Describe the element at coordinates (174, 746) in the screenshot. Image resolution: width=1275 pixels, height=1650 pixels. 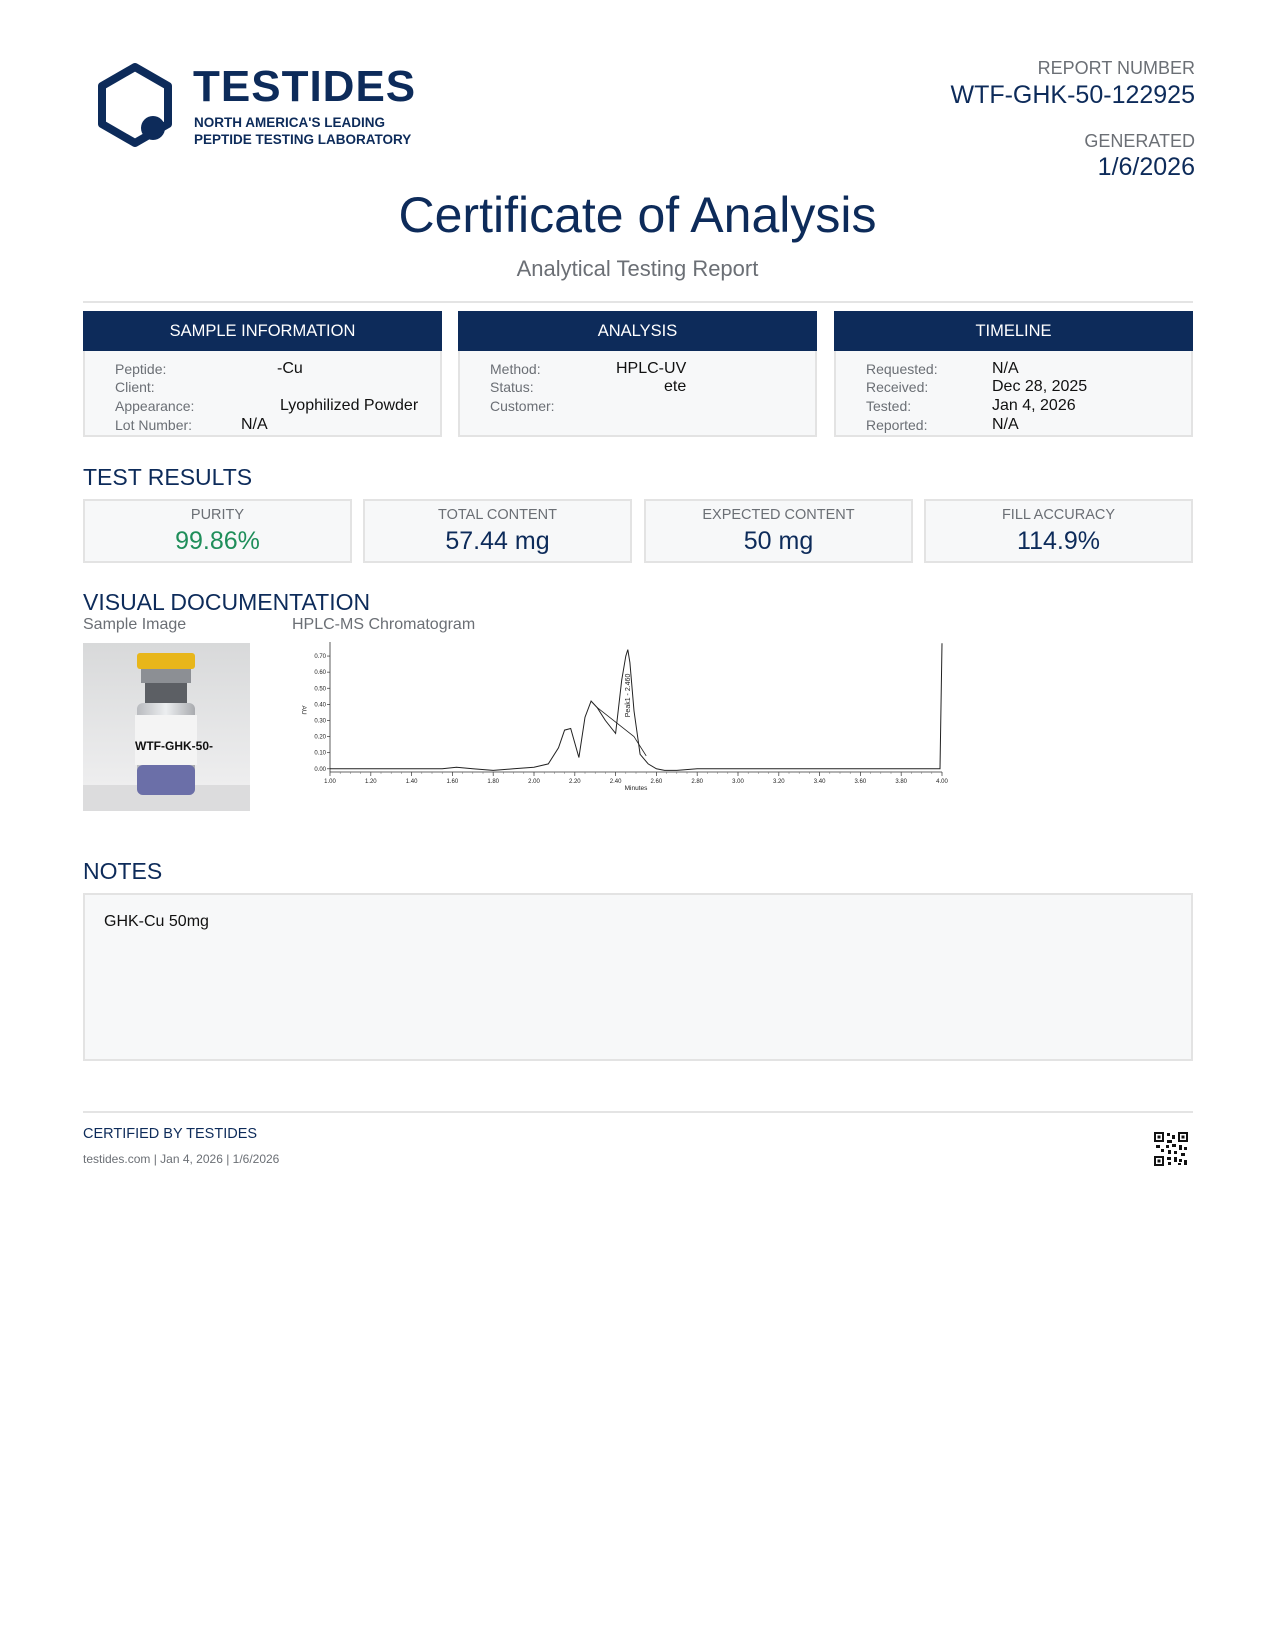
I see `vial-label-text: WTF-GHK-50-` at that location.